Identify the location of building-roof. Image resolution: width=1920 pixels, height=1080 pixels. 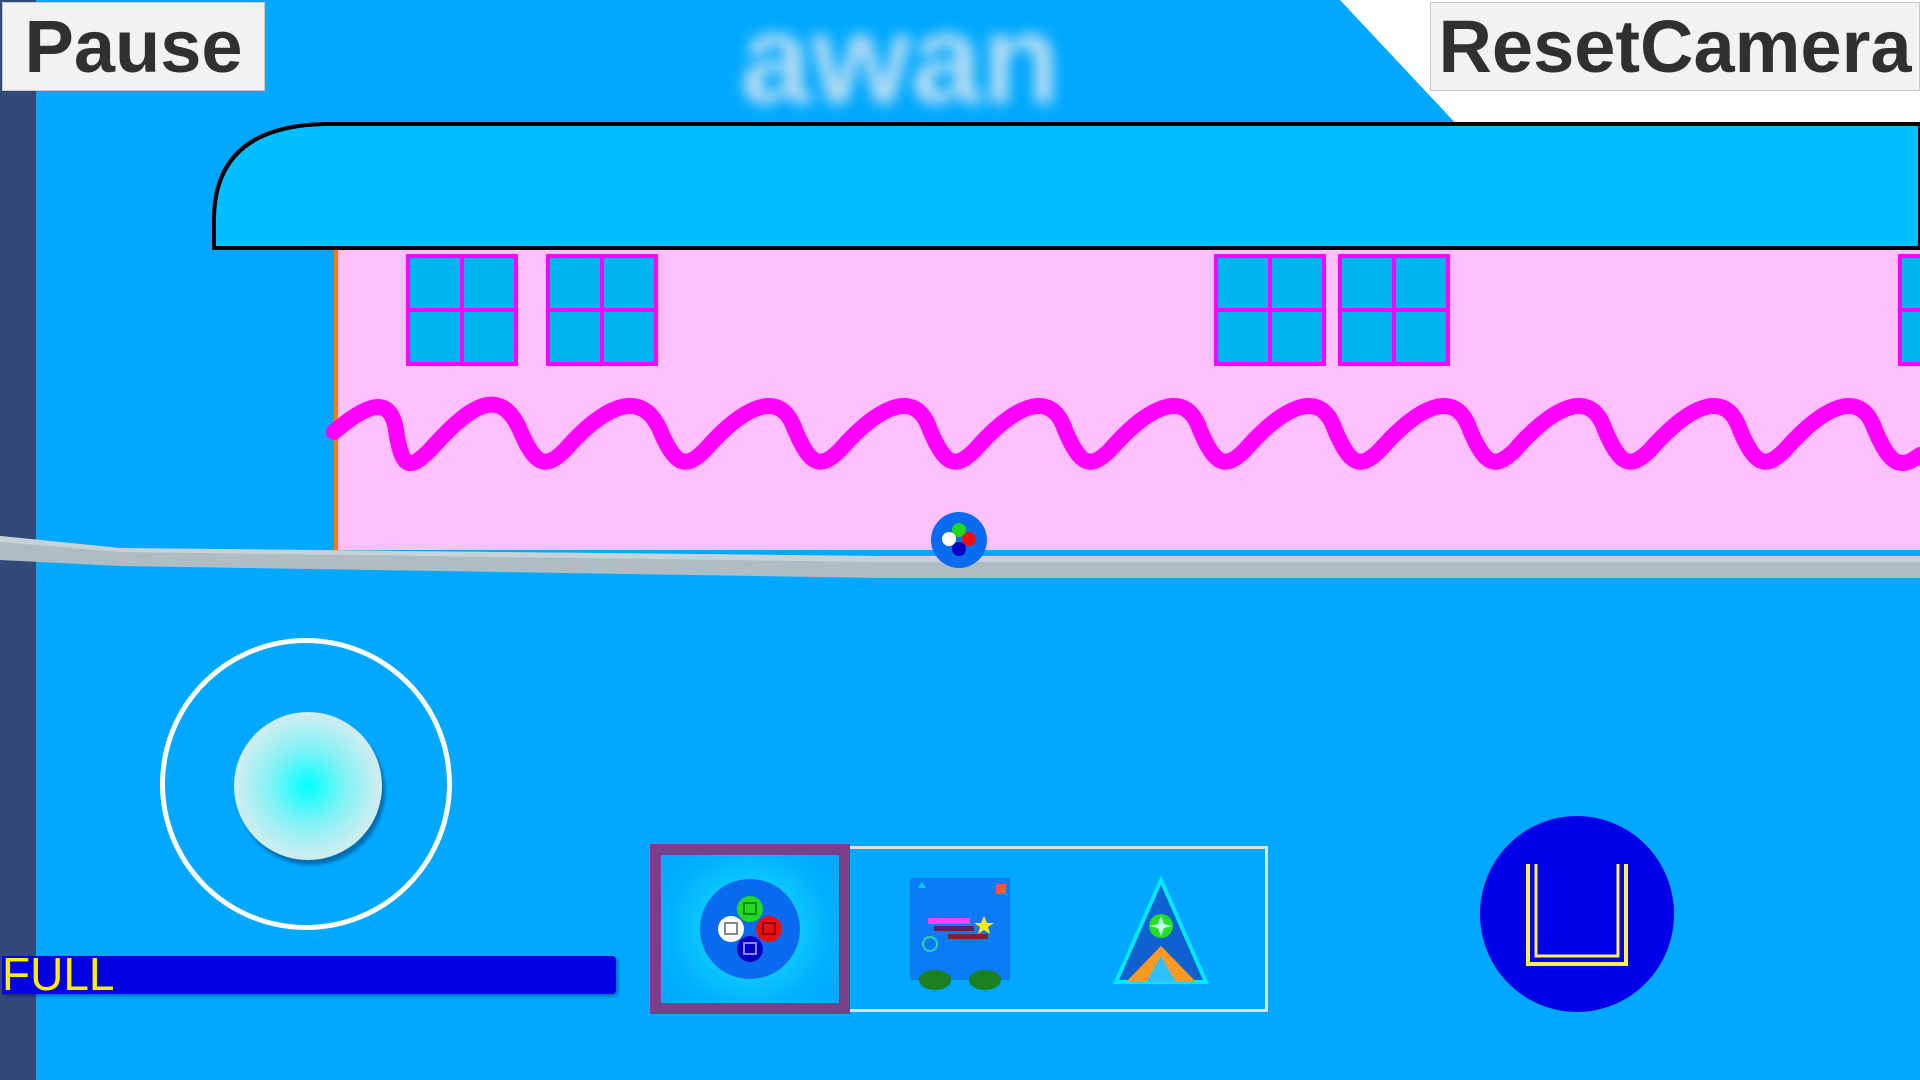
(1066, 186).